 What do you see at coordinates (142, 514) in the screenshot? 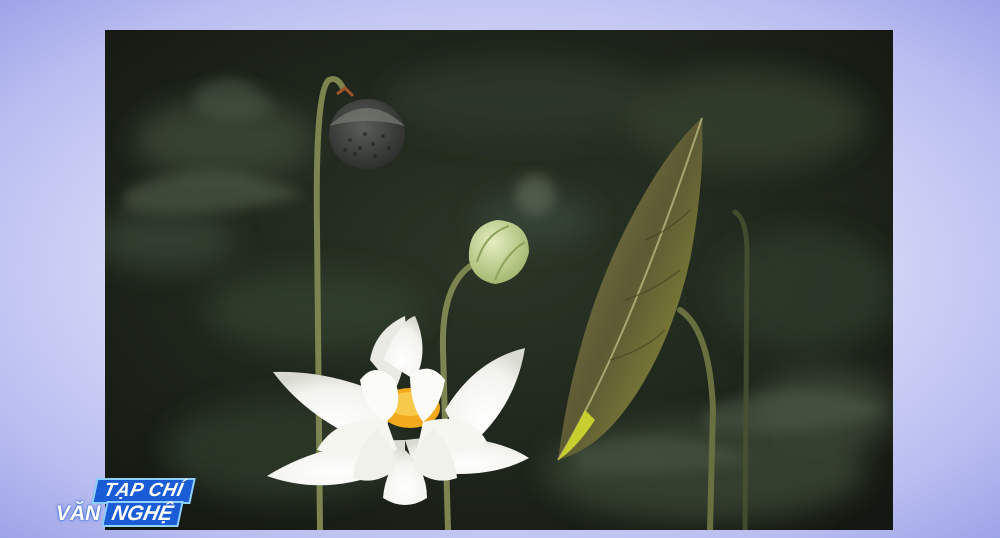
I see `logo-word-nghe: NGHỆ` at bounding box center [142, 514].